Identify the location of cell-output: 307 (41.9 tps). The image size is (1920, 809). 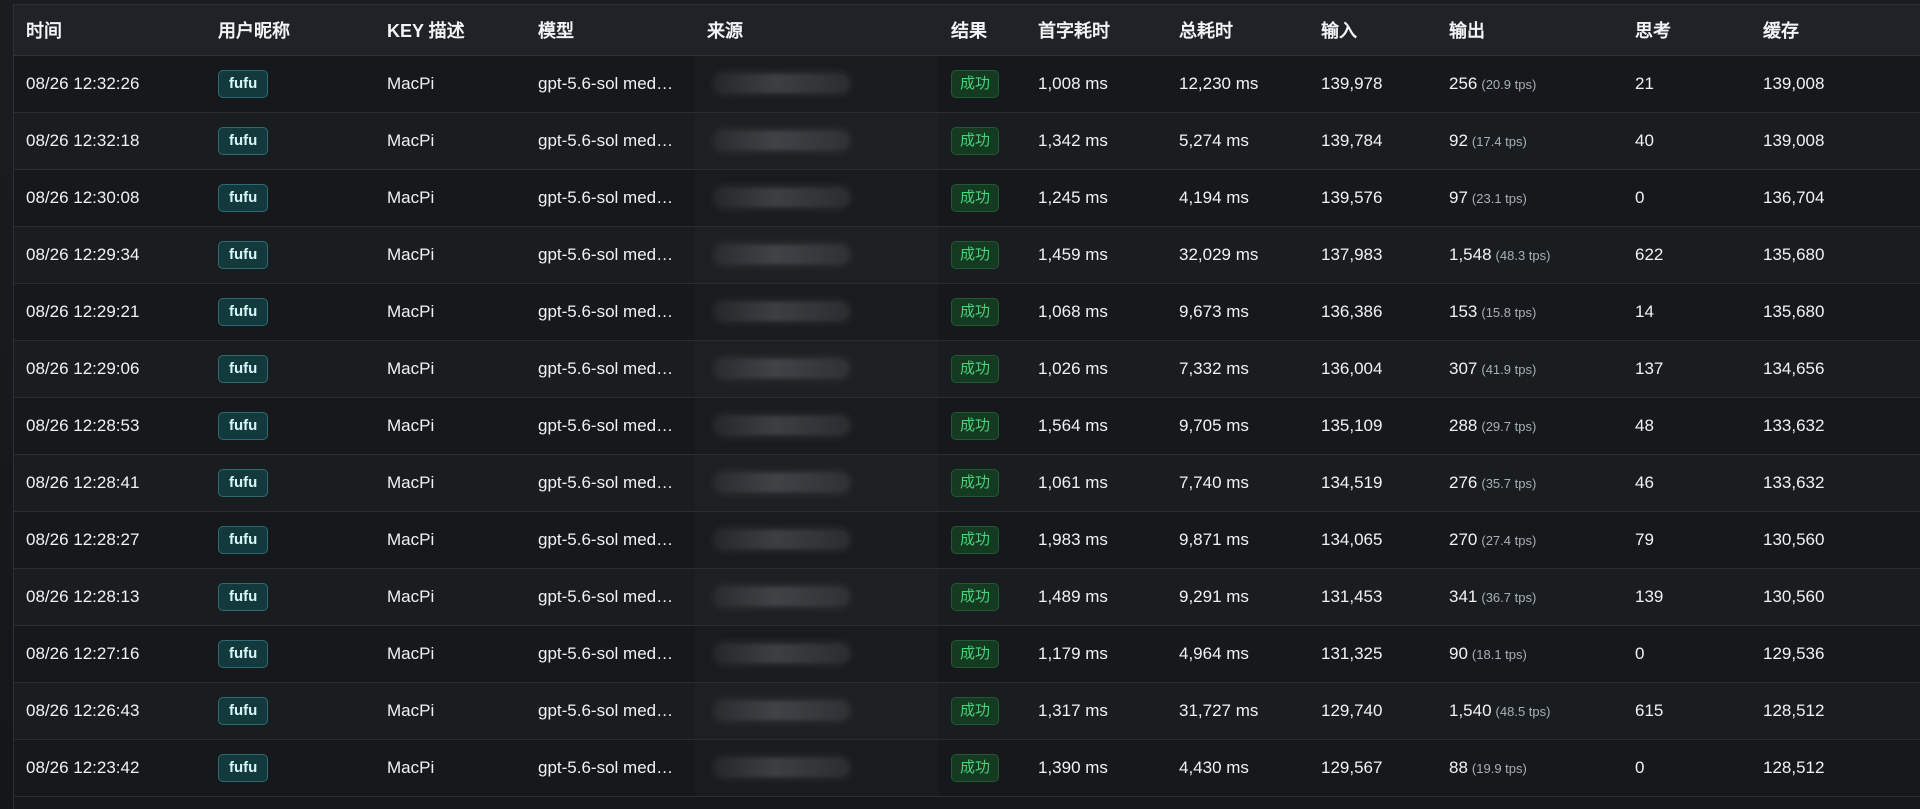
(1530, 368).